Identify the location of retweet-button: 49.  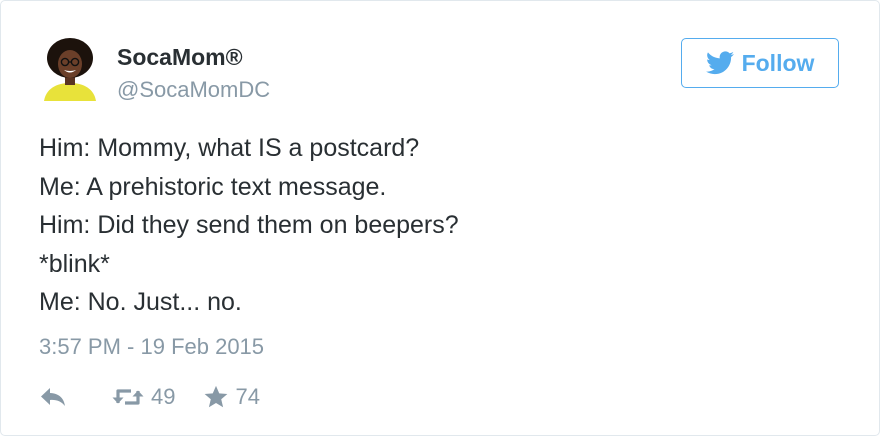
(143, 397).